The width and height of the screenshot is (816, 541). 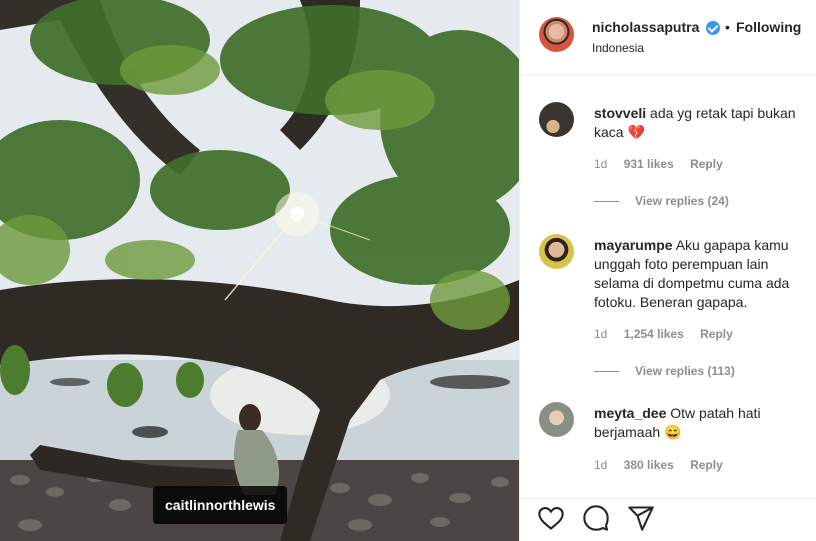 I want to click on view-replies-label: View replies (113), so click(x=685, y=371).